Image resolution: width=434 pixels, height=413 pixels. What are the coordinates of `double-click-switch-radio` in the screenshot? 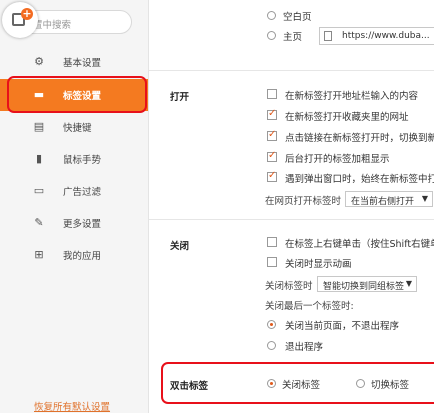 It's located at (360, 383).